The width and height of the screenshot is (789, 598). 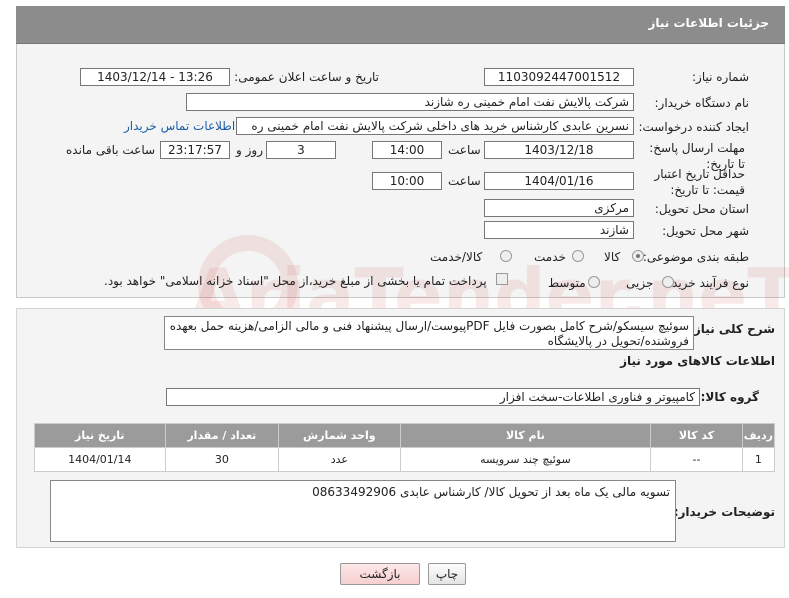 What do you see at coordinates (732, 329) in the screenshot?
I see `description-label: شرح کلی نیاز:` at bounding box center [732, 329].